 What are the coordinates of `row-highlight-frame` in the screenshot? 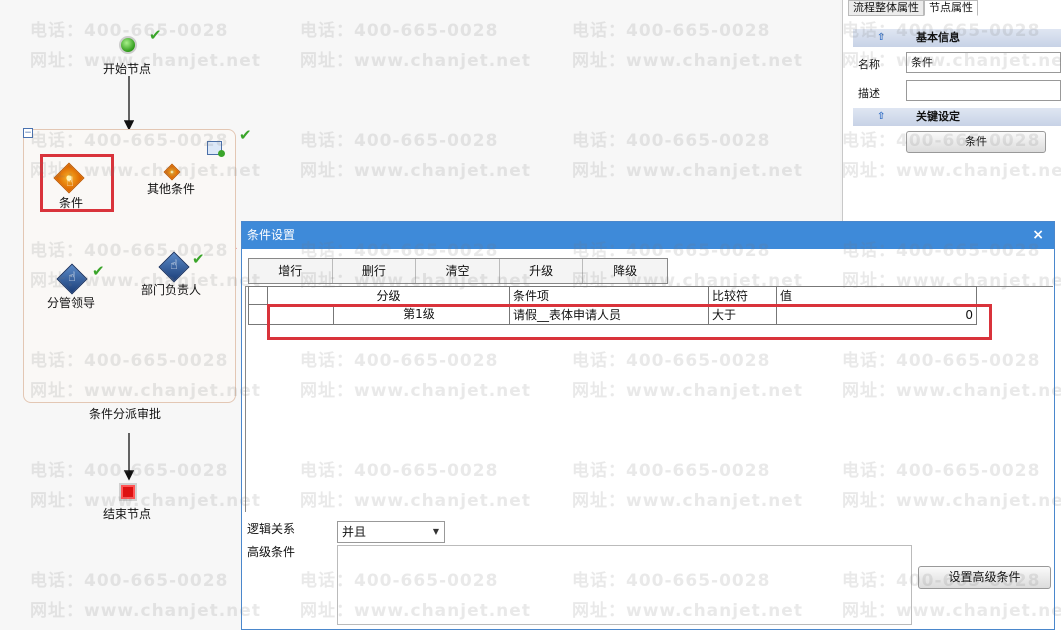 It's located at (629, 322).